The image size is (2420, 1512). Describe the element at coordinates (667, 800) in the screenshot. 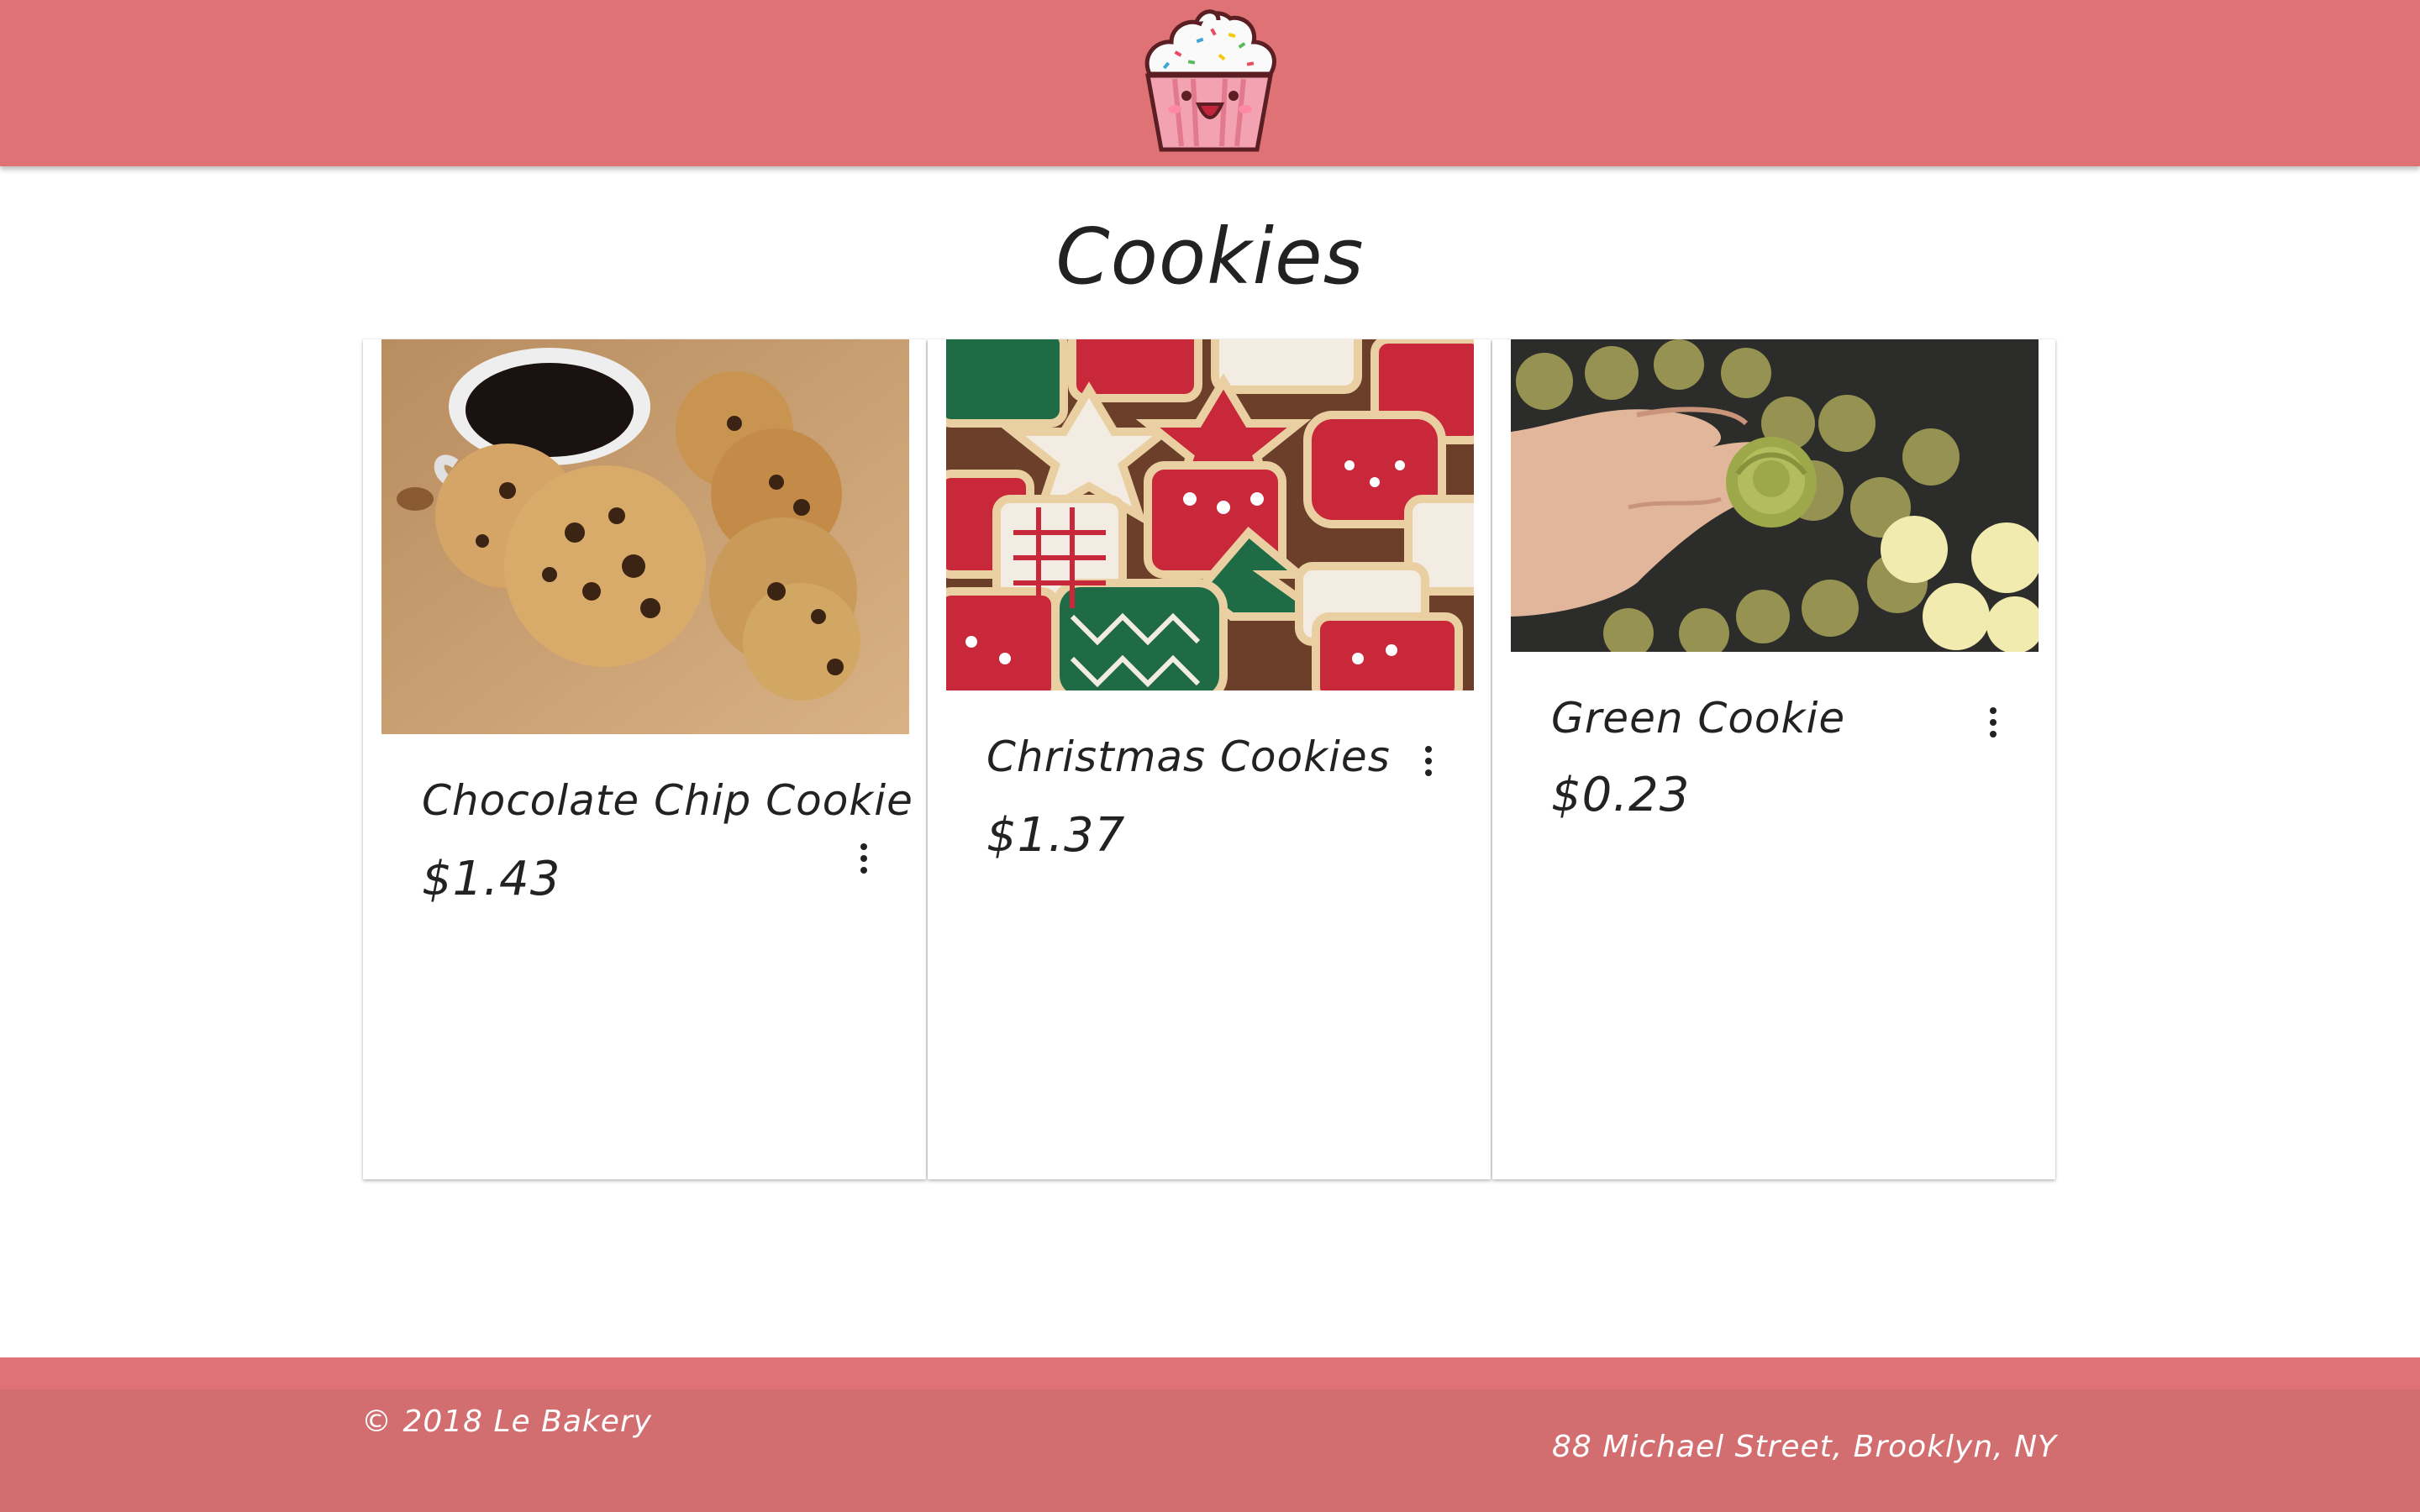

I see `product-name: Chocolate Chip Cookie` at that location.